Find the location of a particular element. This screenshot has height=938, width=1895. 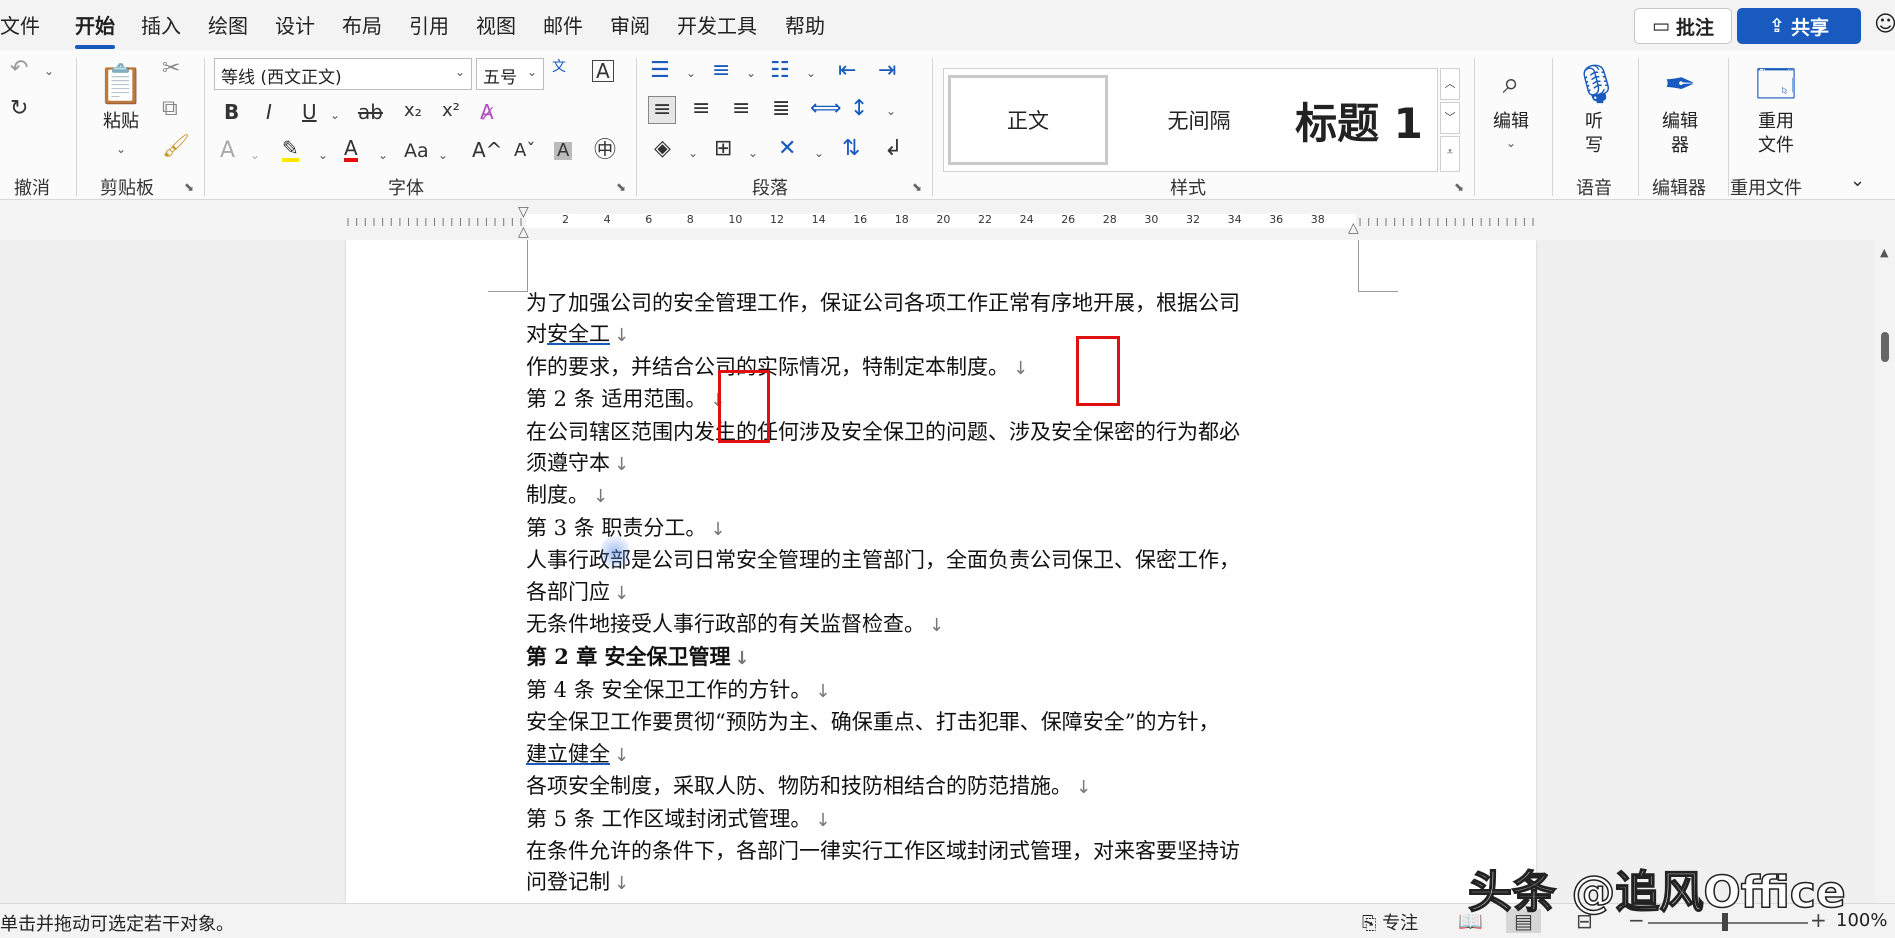

tab-review: 审阅 is located at coordinates (630, 24).